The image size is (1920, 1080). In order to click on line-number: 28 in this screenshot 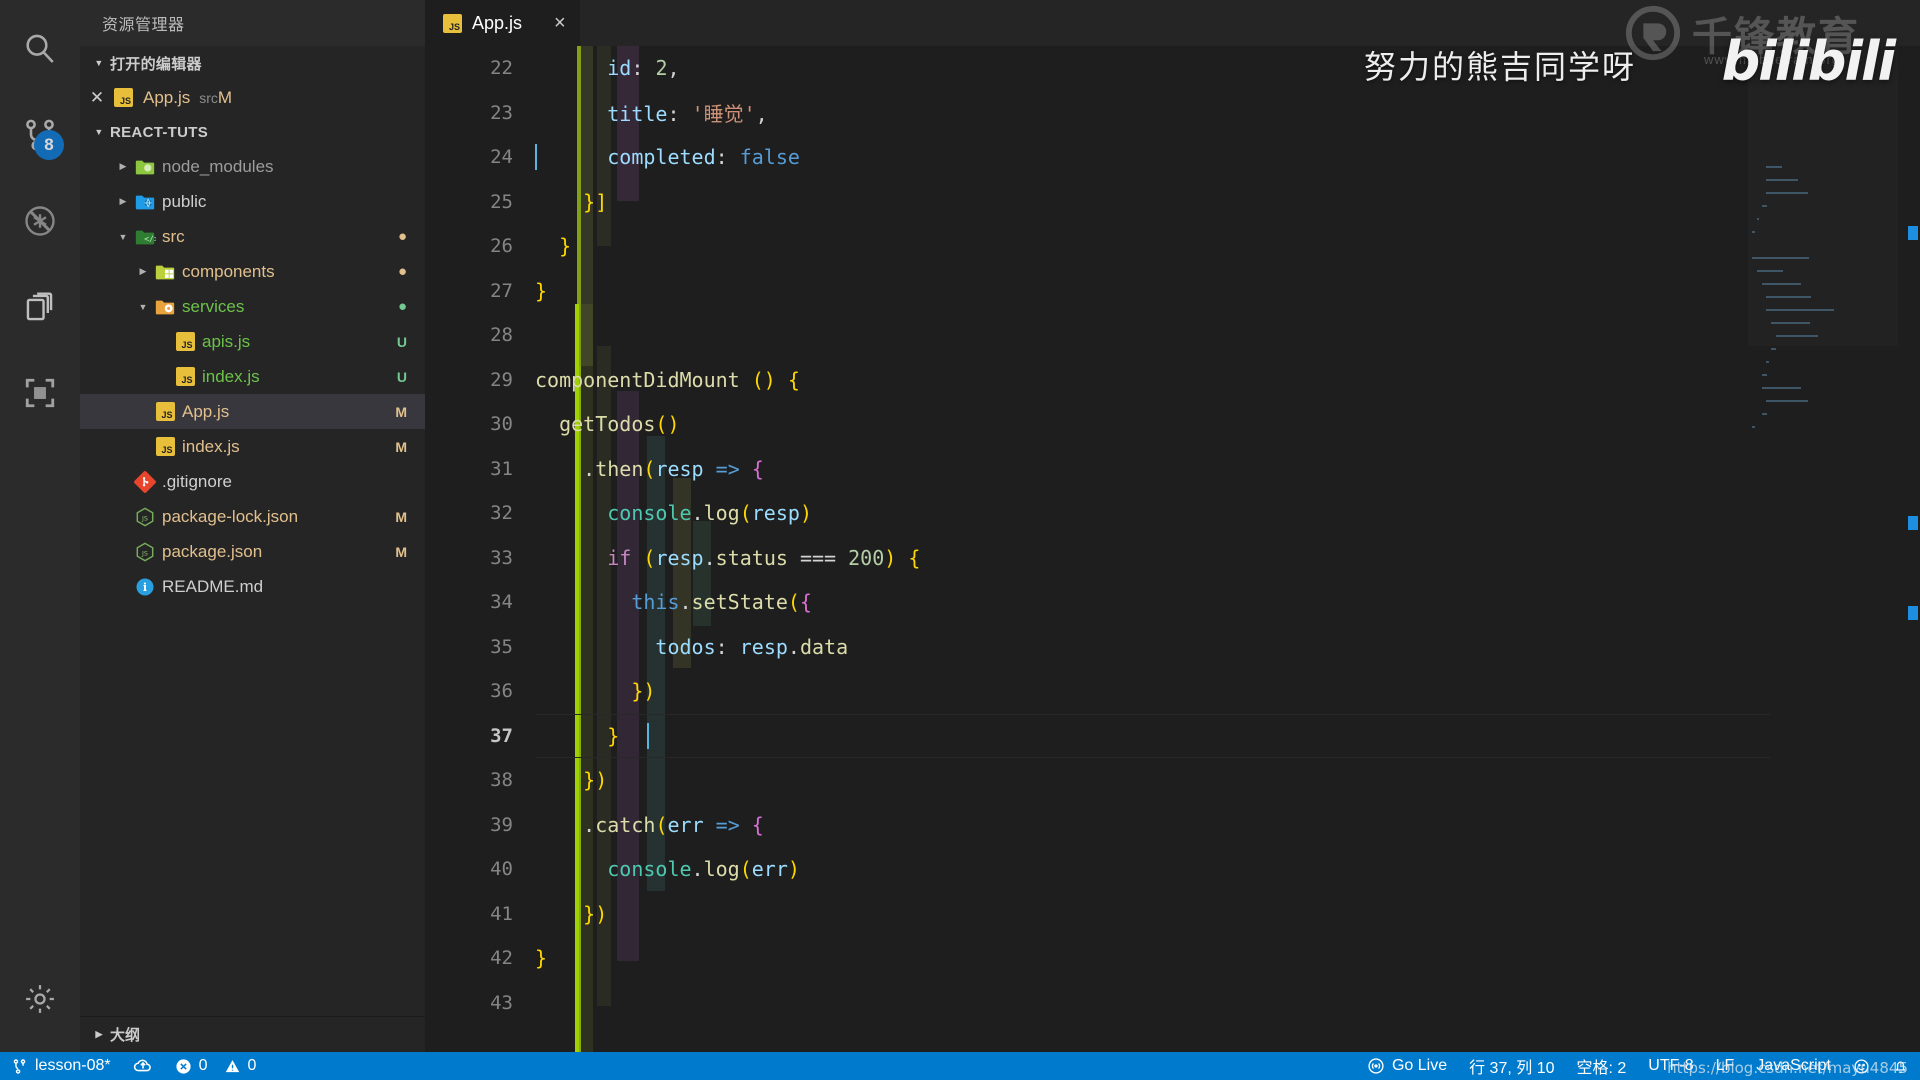, I will do `click(501, 335)`.